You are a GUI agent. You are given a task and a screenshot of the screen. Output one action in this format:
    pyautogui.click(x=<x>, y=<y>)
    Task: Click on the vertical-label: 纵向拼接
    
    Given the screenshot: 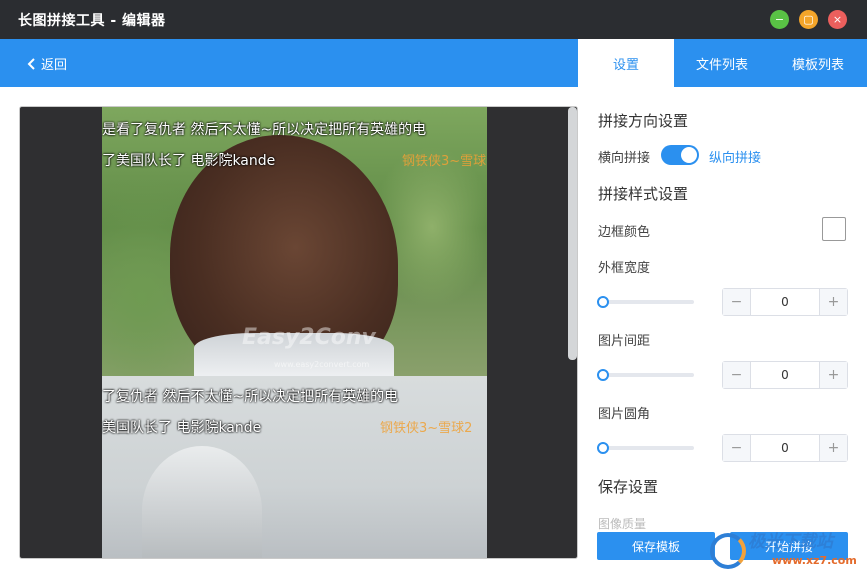 What is the action you would take?
    pyautogui.click(x=735, y=158)
    